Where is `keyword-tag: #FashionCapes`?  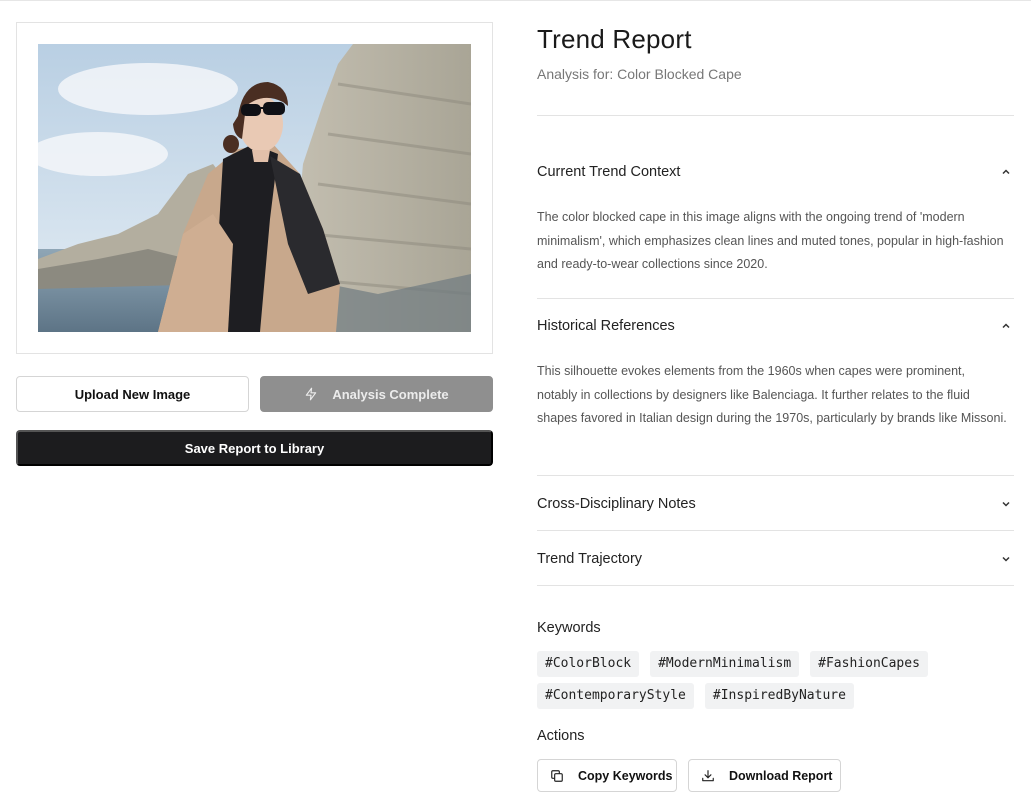 keyword-tag: #FashionCapes is located at coordinates (869, 664).